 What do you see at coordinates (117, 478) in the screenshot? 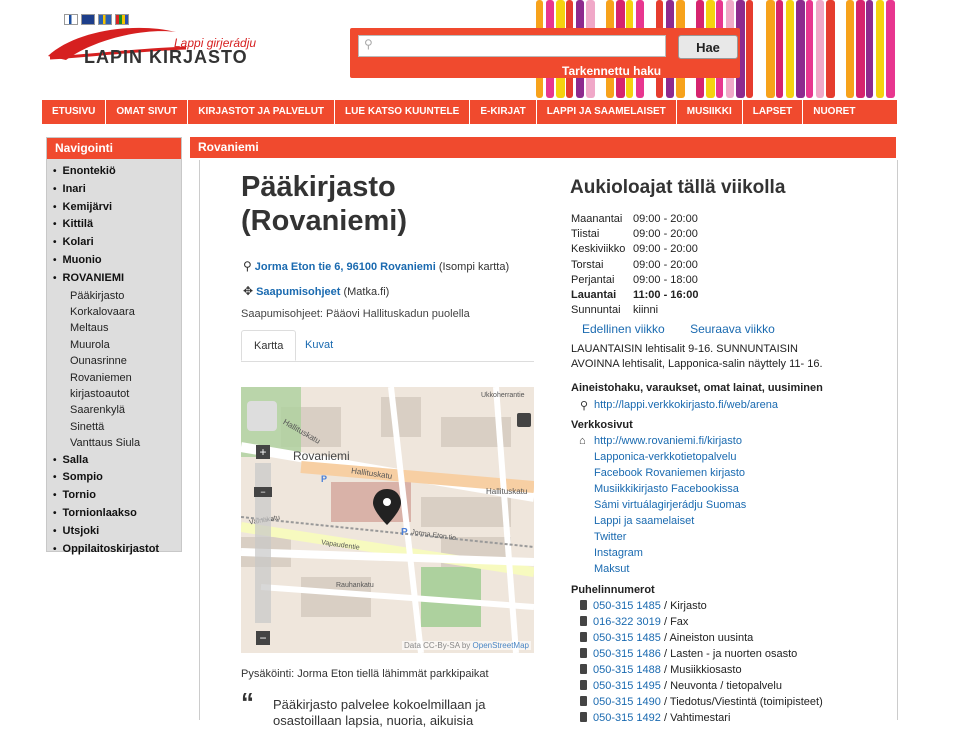
I see `sidebar-item: Sompio` at bounding box center [117, 478].